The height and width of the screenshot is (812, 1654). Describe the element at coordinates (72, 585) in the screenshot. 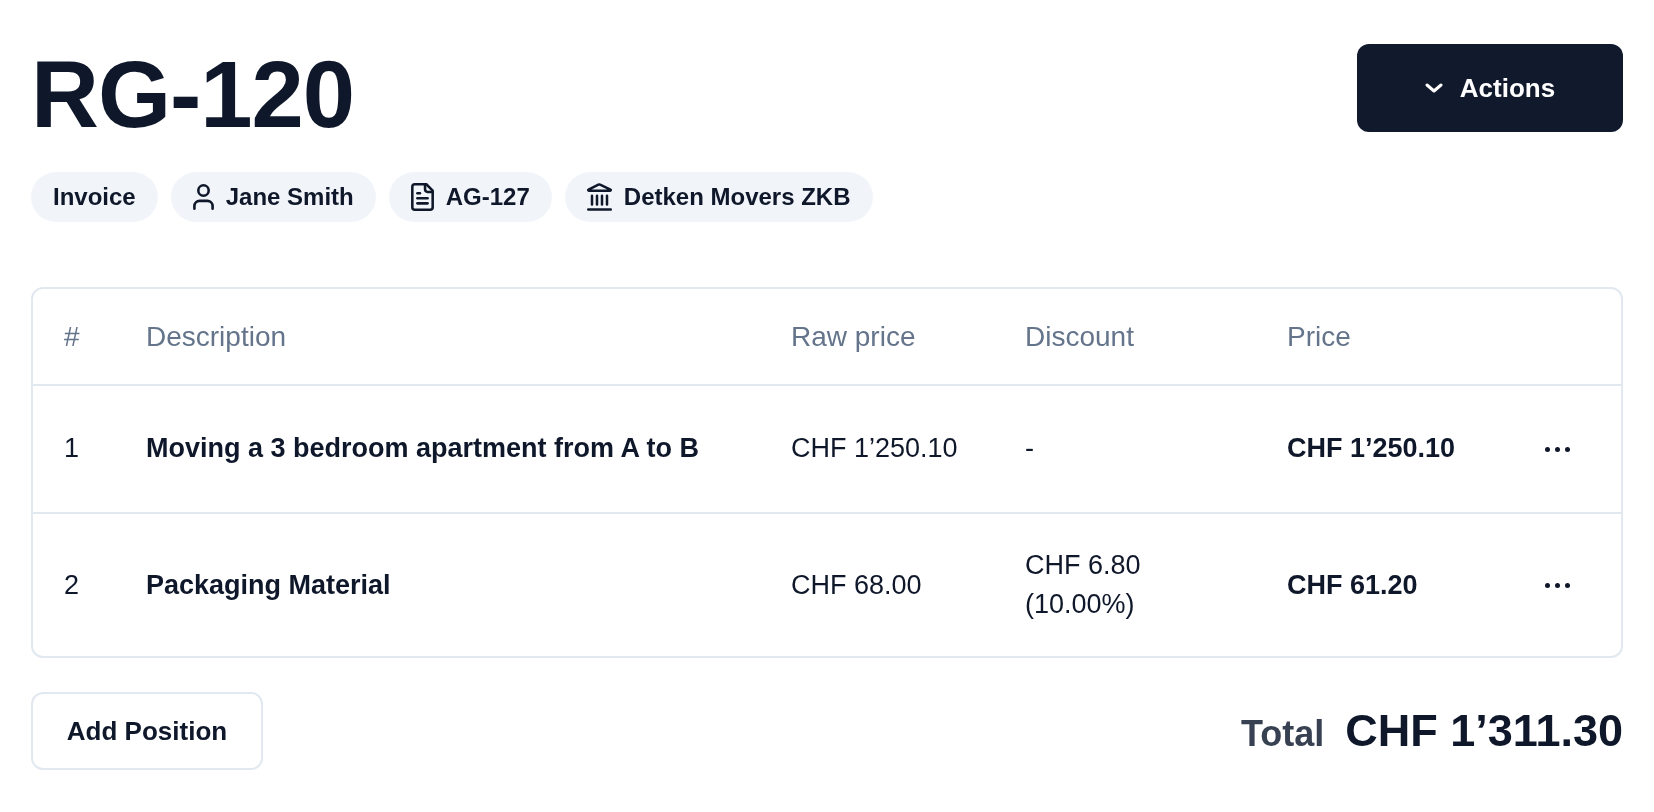

I see `table-cell-text: 2` at that location.